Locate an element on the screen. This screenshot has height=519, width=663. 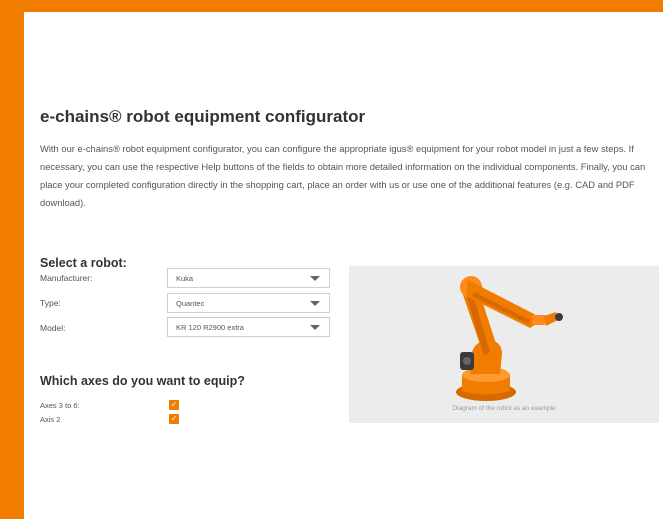
type-select: Quantec is located at coordinates (248, 303).